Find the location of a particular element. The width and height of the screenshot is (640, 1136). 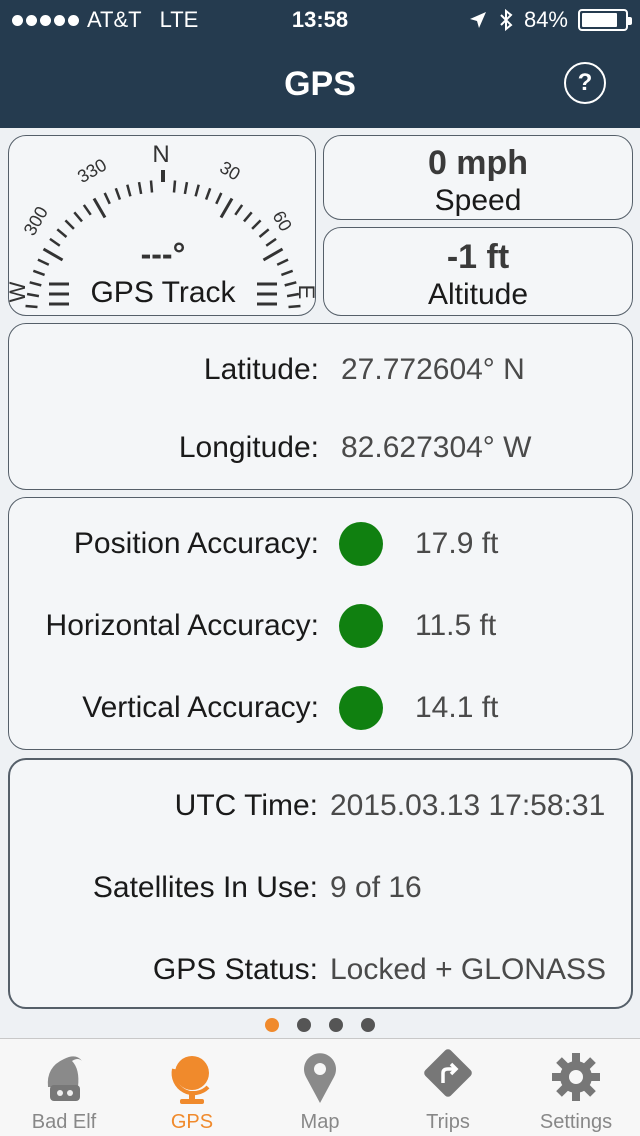

tab-trips: Trips is located at coordinates (448, 1087).